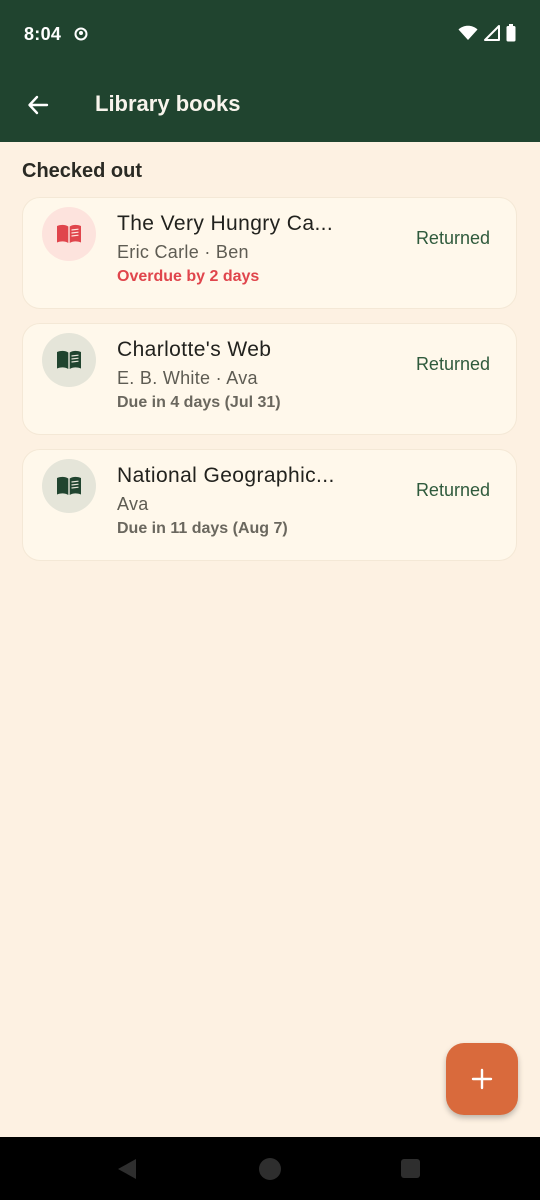 The height and width of the screenshot is (1200, 540). I want to click on nav-home-icon, so click(270, 1169).